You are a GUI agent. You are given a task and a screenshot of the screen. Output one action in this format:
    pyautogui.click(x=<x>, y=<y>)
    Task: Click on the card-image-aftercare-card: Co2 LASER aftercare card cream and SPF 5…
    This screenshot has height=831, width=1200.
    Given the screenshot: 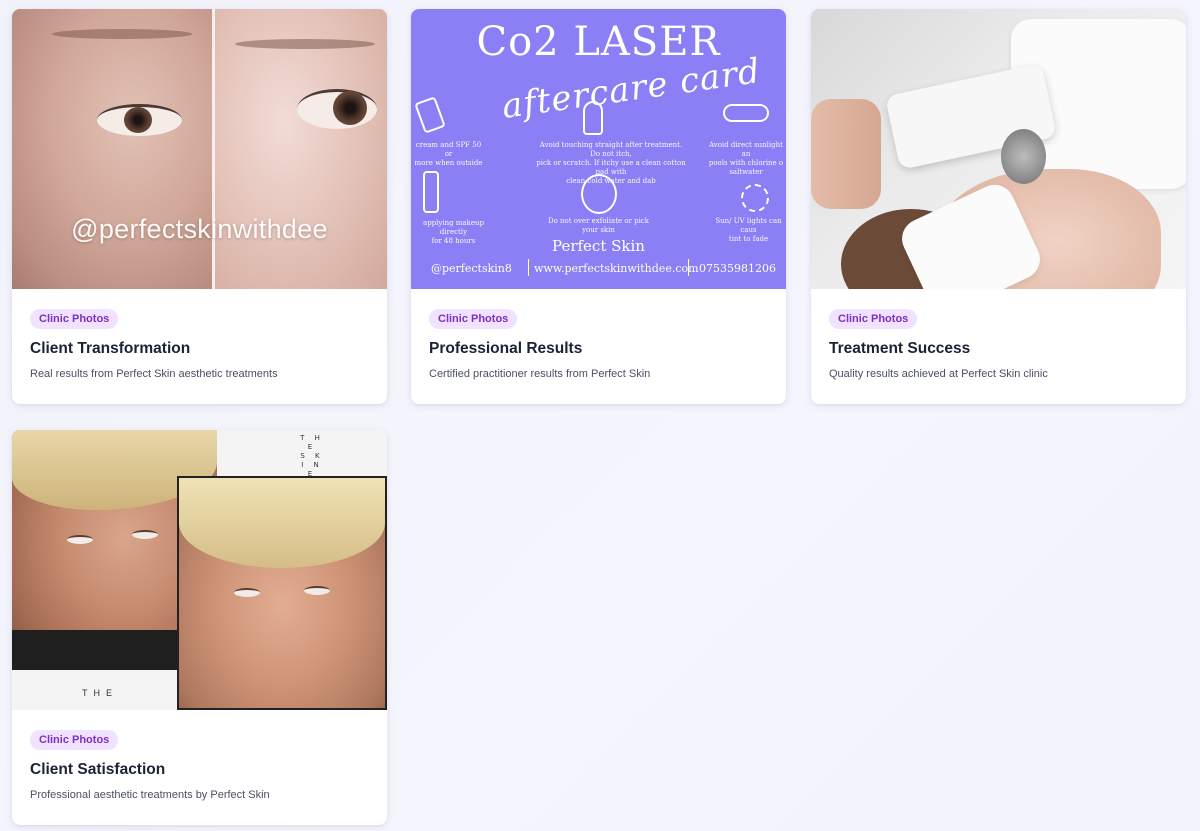 What is the action you would take?
    pyautogui.click(x=598, y=149)
    